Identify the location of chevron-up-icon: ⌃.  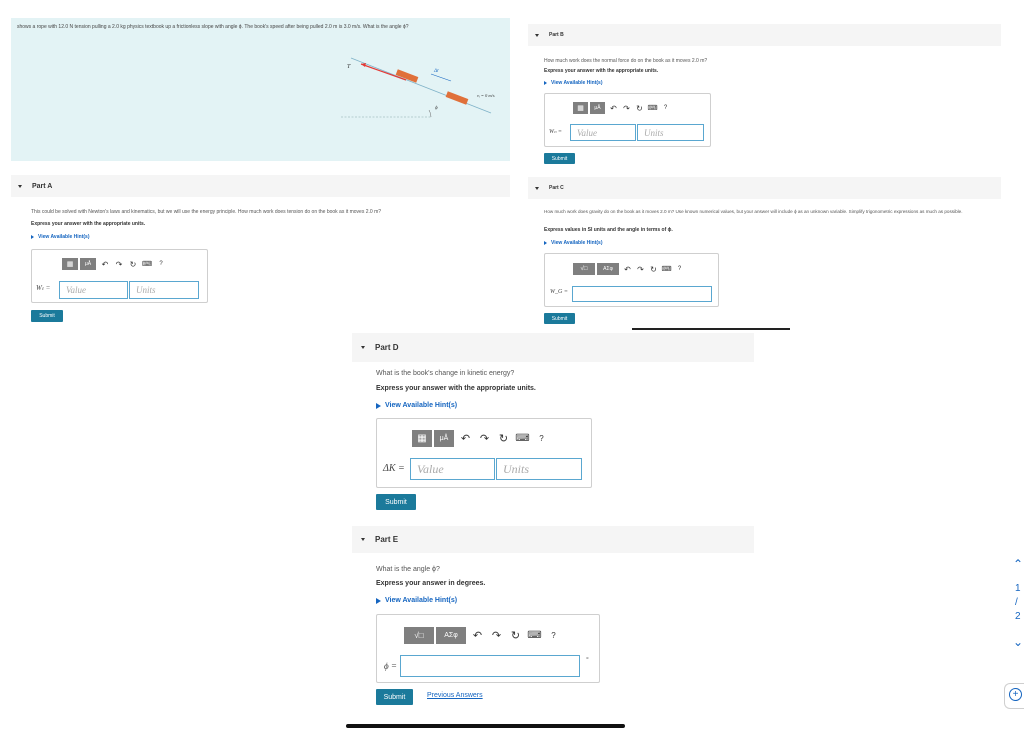
(1018, 564).